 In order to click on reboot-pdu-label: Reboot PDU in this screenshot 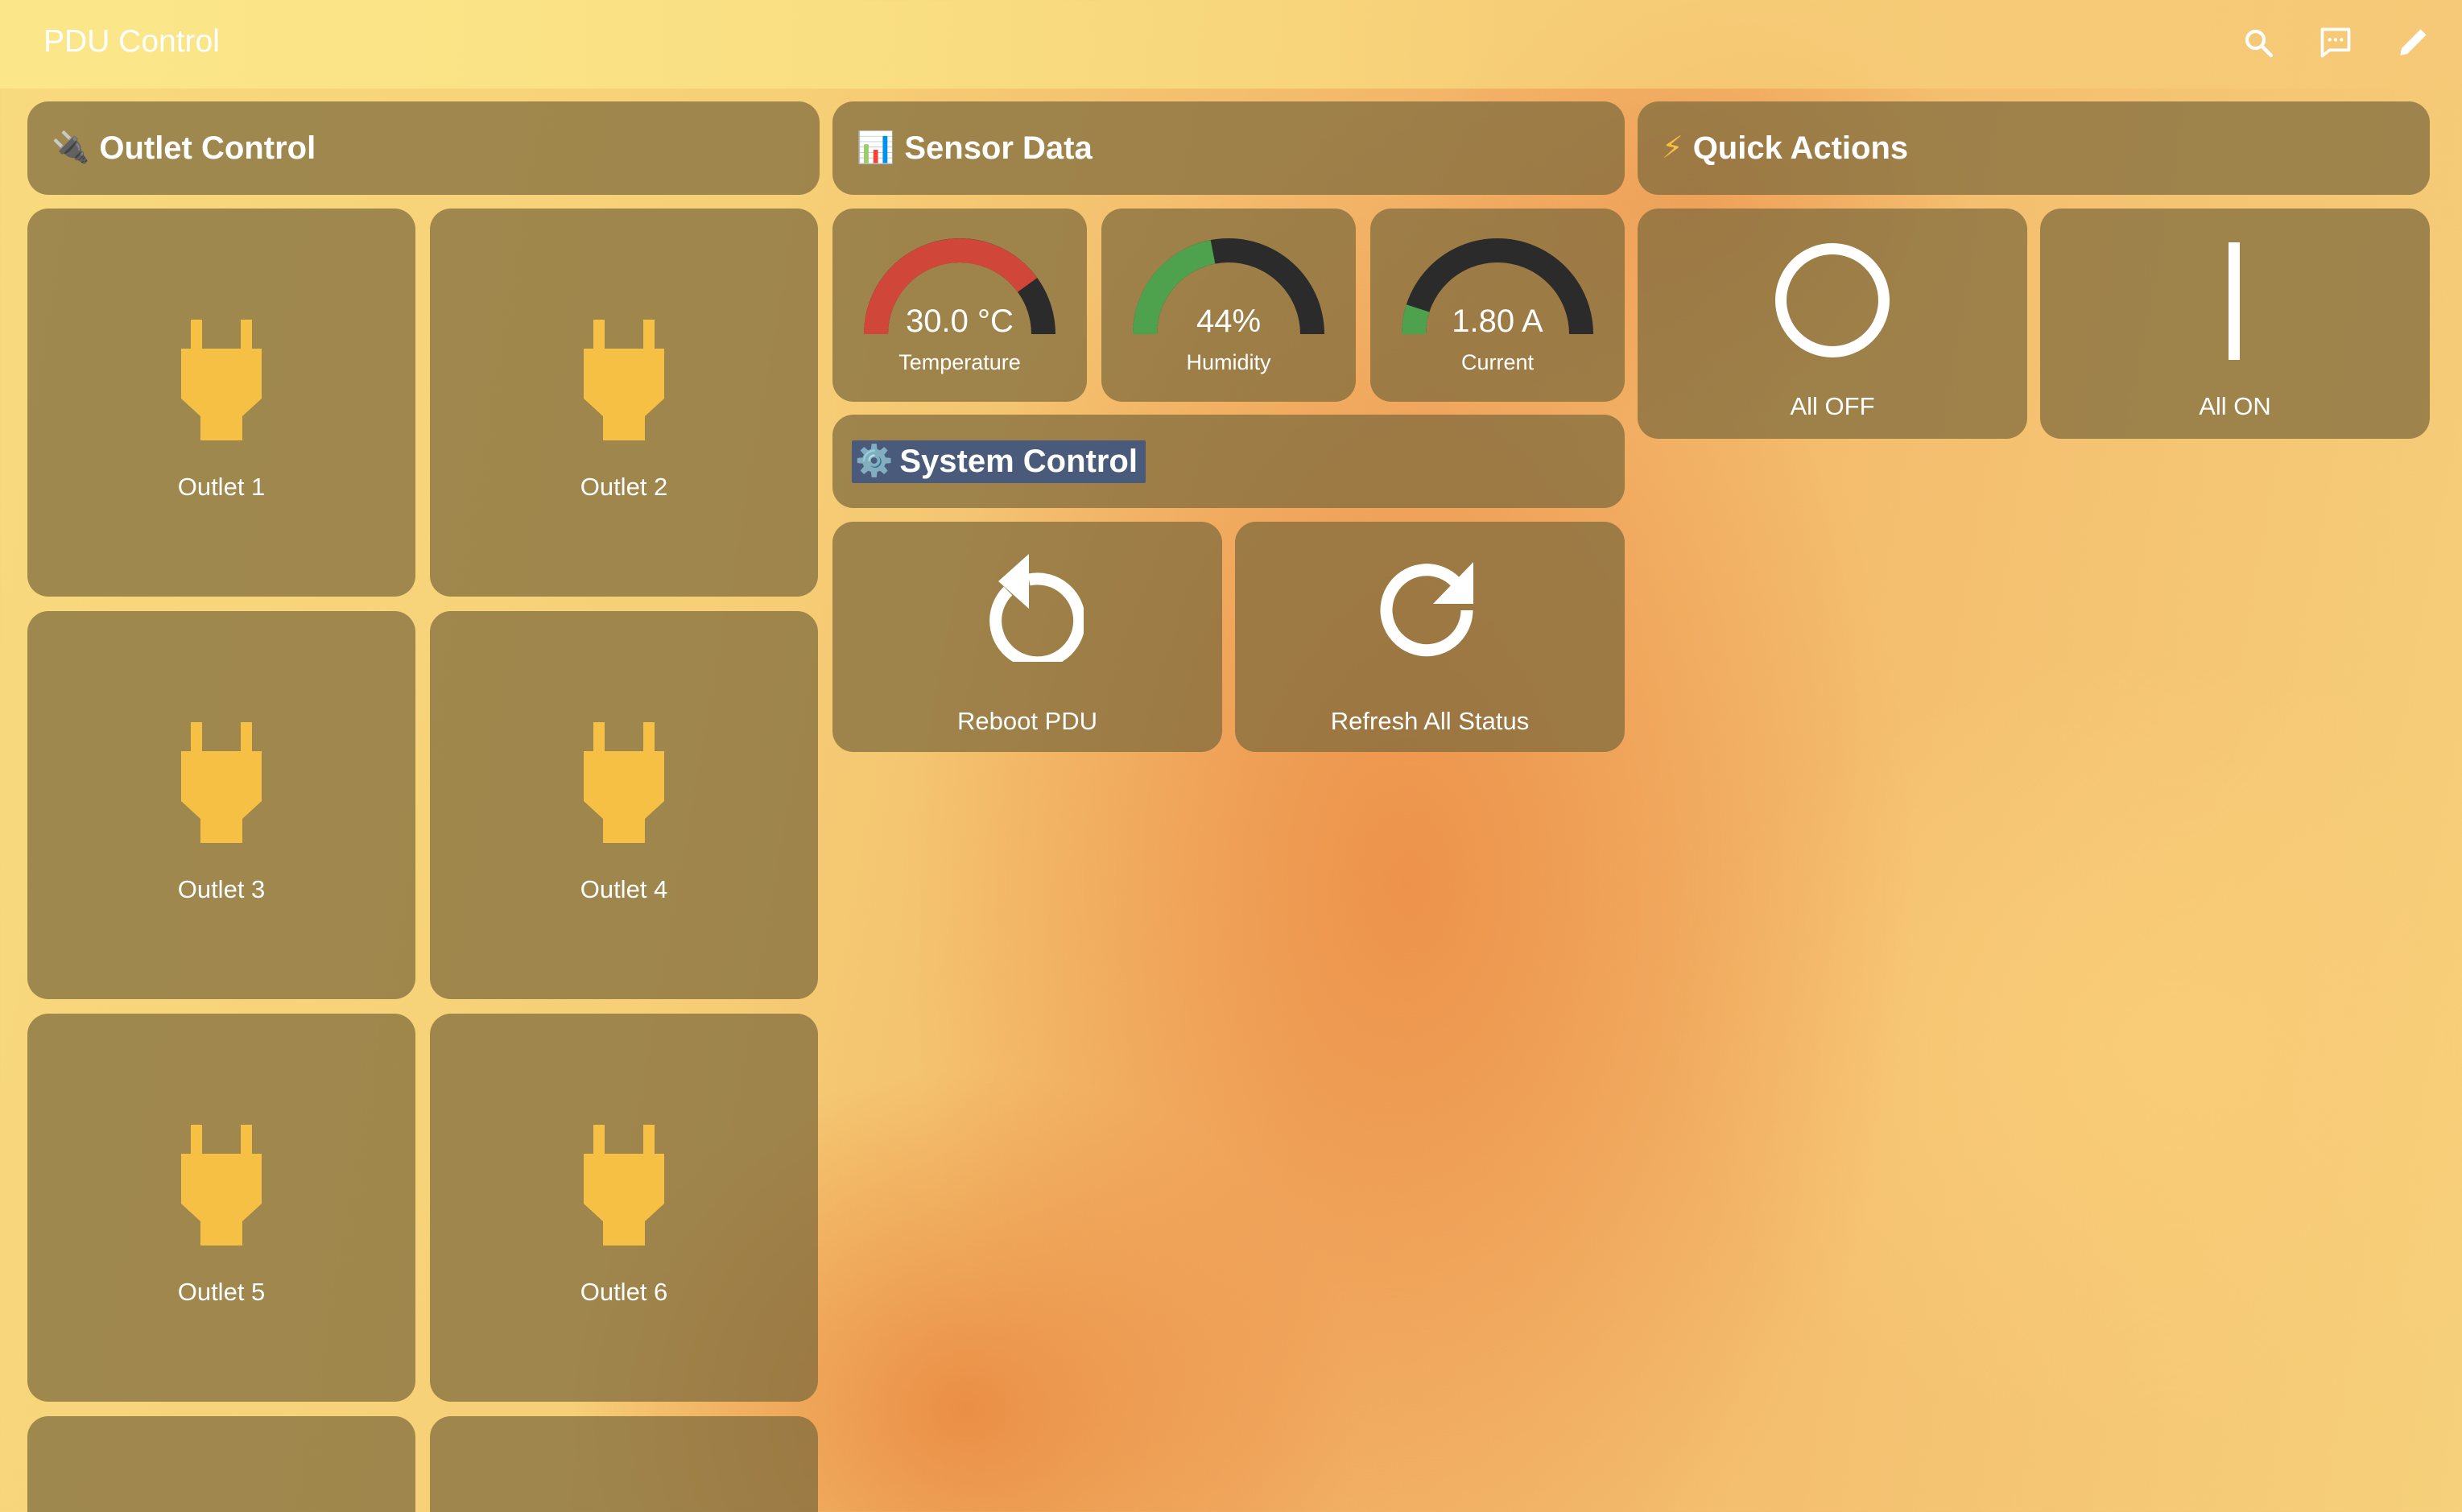, I will do `click(1027, 721)`.